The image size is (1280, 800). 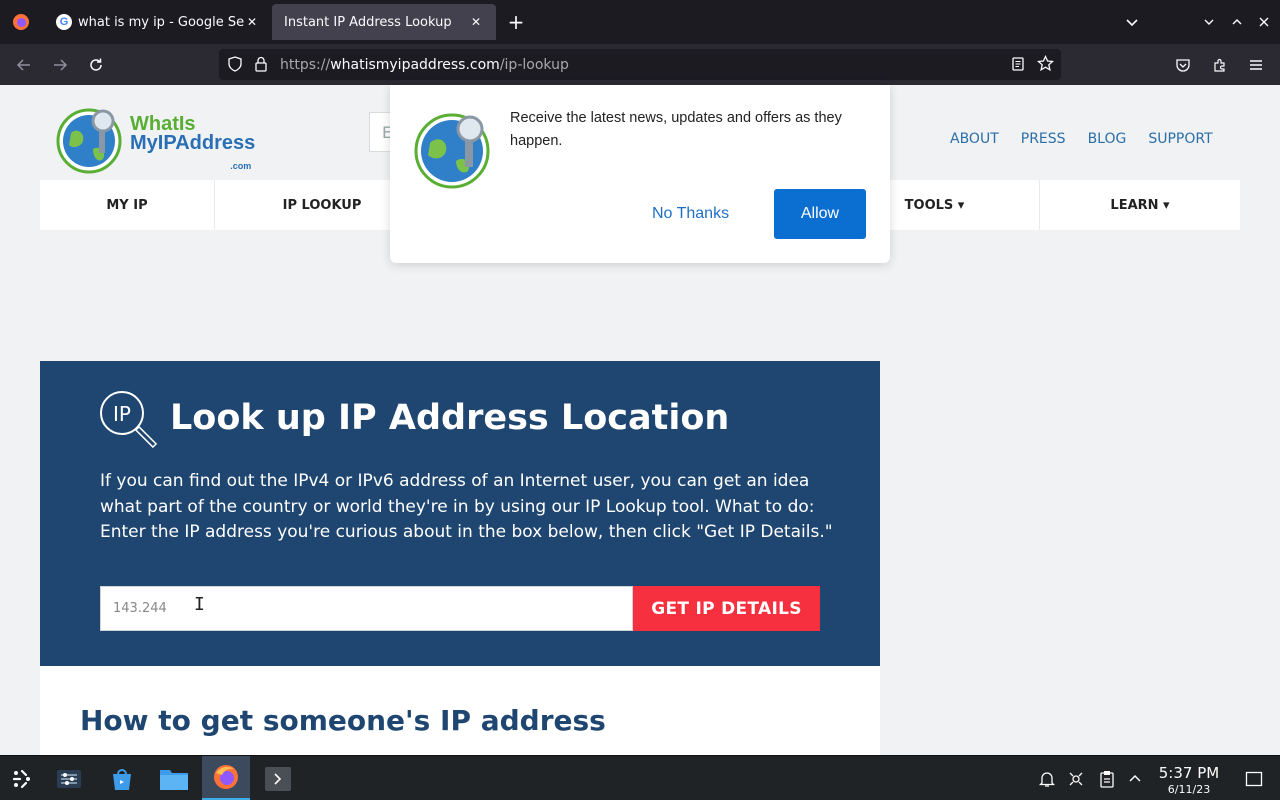 I want to click on tab-ip-lookup: Instant IP Address Lookup ✕, so click(x=384, y=22).